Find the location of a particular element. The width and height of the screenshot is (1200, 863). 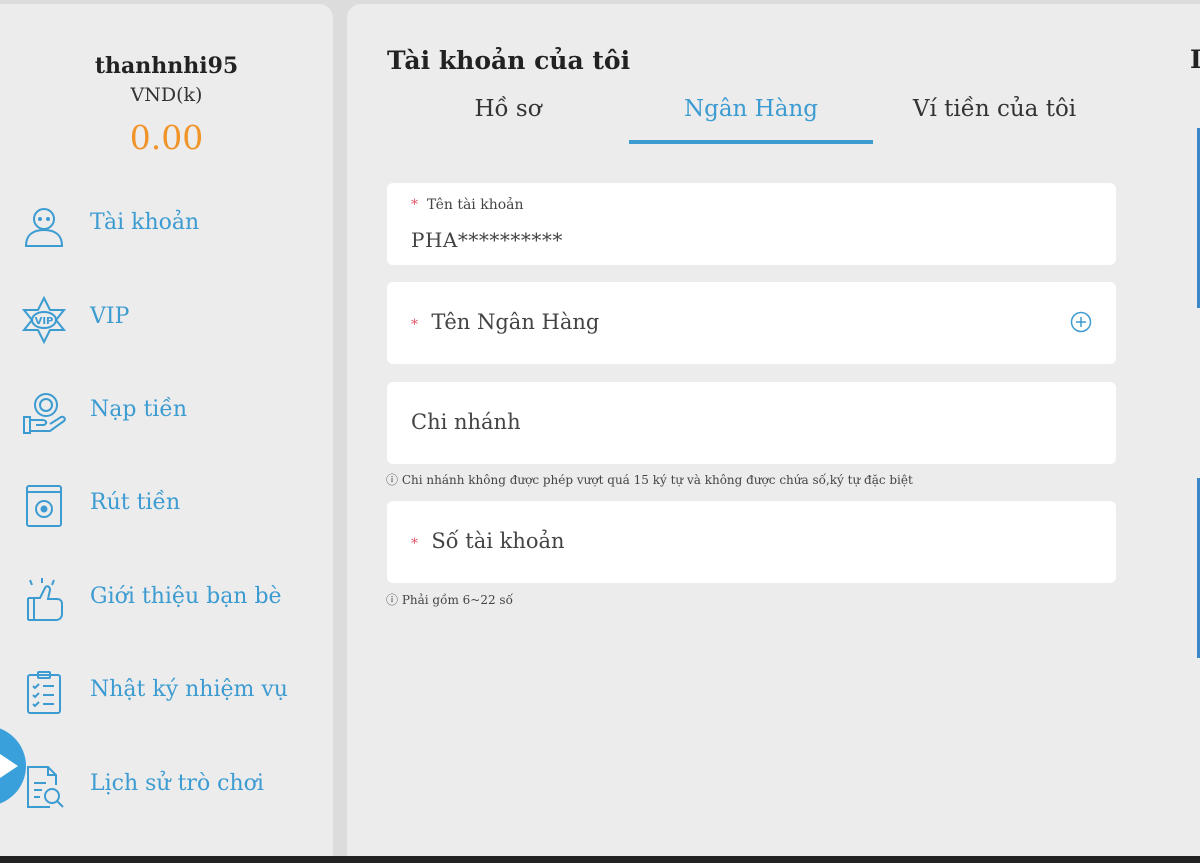

sidebar-item-label: Nạp tiền is located at coordinates (139, 409).